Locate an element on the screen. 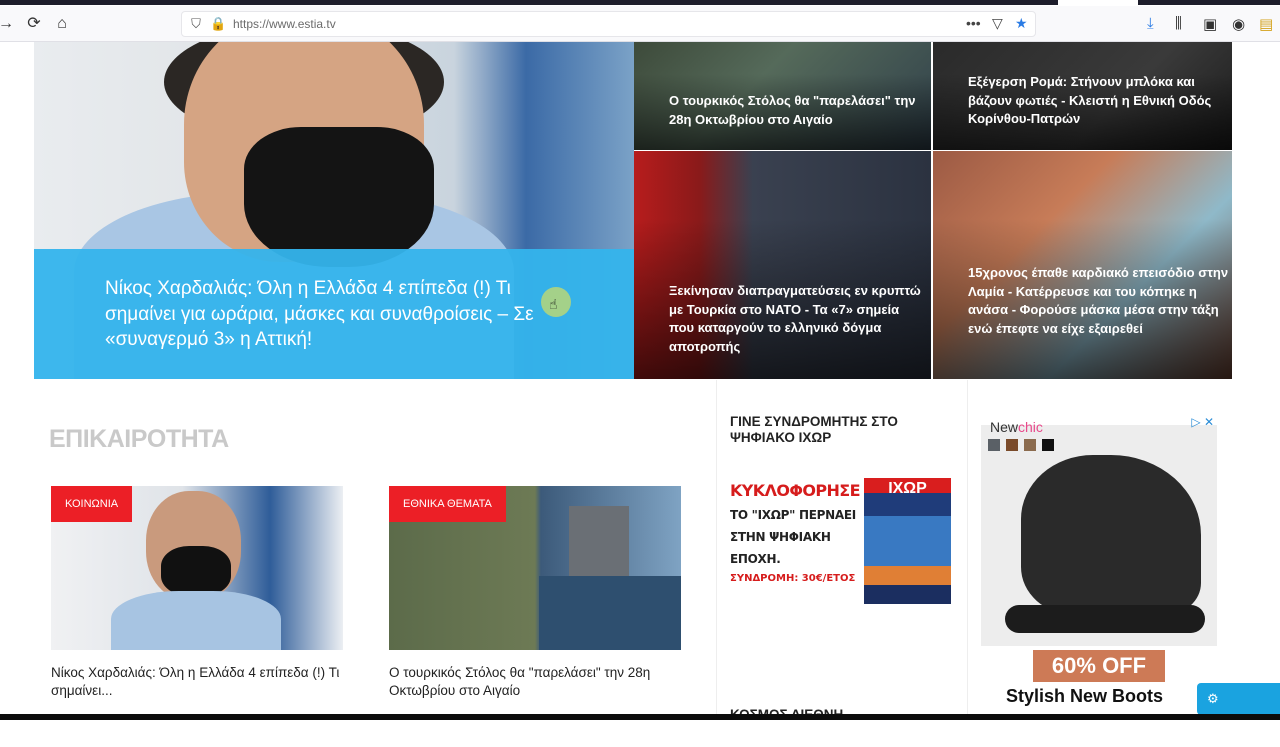 The height and width of the screenshot is (747, 1280). magazine-name: ΙΧΩΡ is located at coordinates (907, 488).